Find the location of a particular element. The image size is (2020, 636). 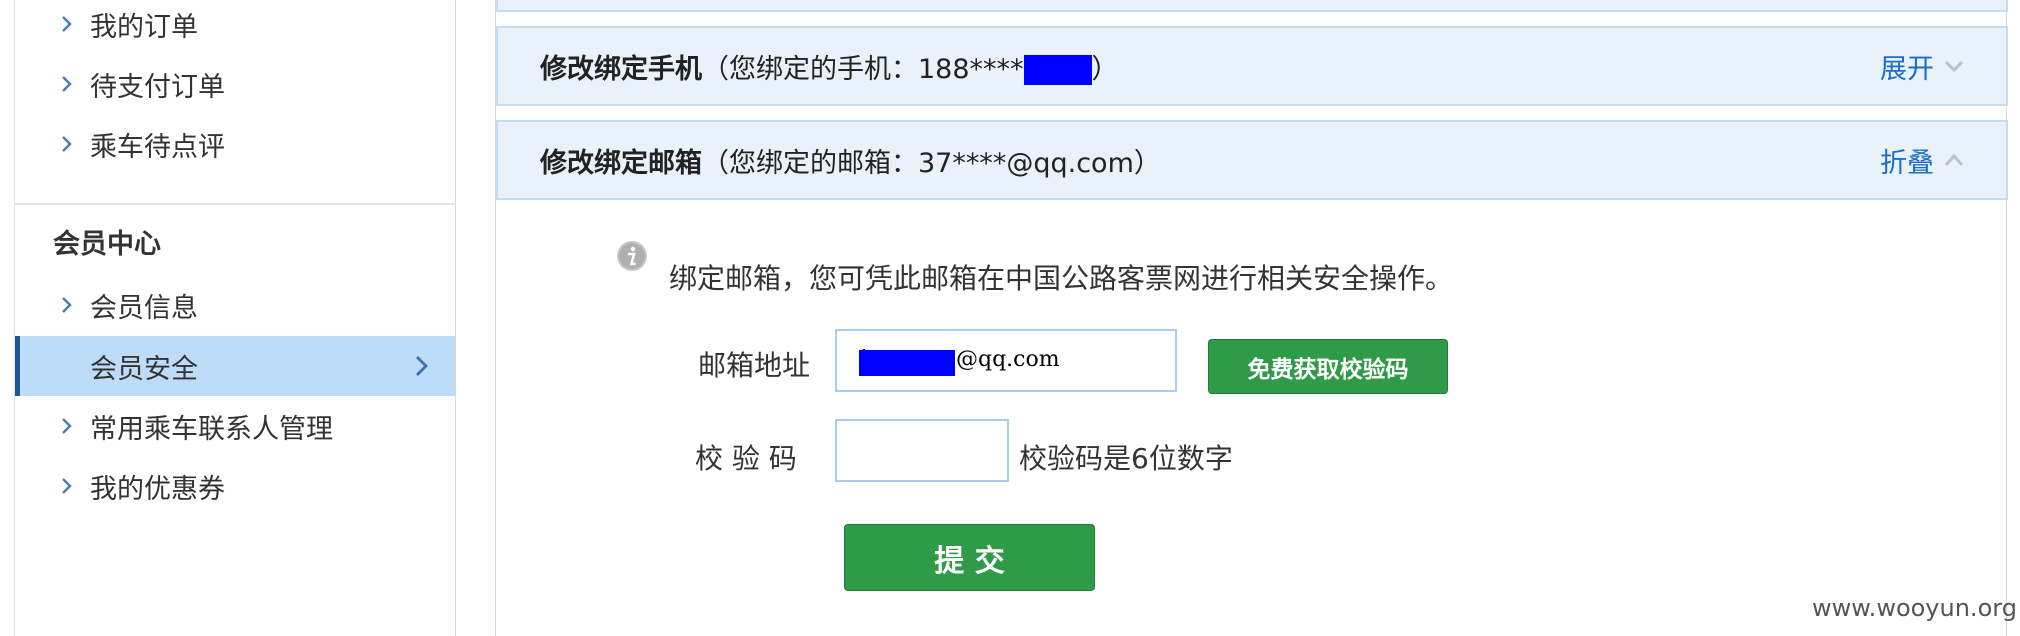

sidebar-divider is located at coordinates (235, 204).